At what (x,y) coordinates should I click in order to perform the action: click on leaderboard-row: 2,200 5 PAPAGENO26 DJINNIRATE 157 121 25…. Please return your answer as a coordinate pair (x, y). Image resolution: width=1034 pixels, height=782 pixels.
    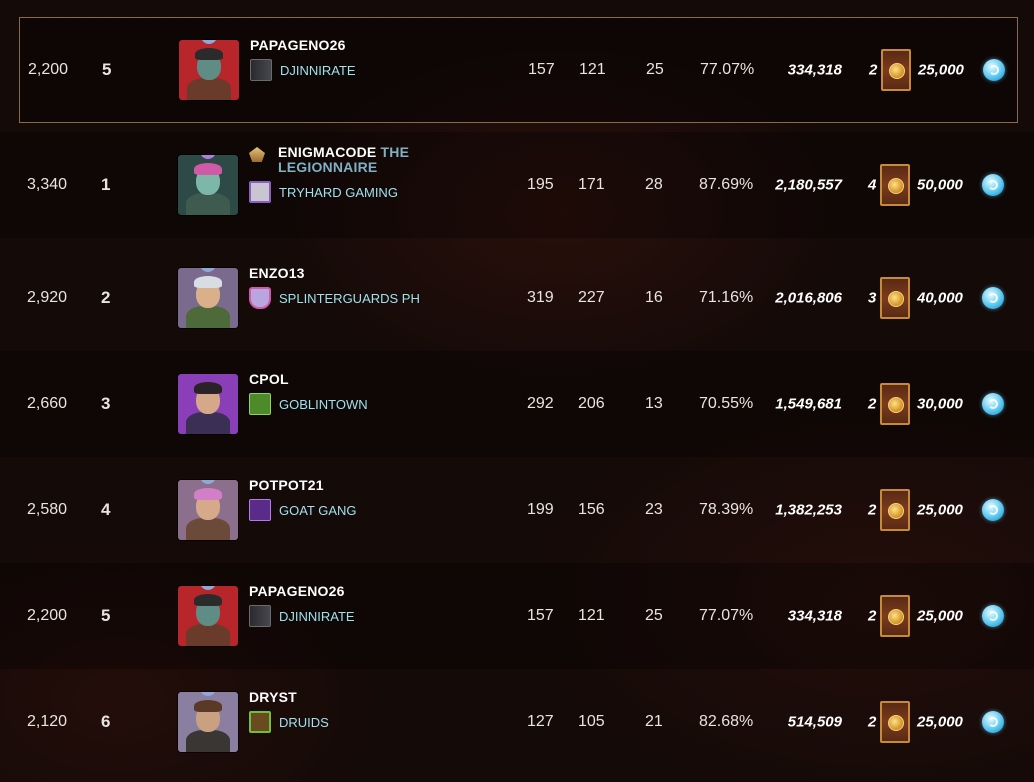
    Looking at the image, I should click on (517, 616).